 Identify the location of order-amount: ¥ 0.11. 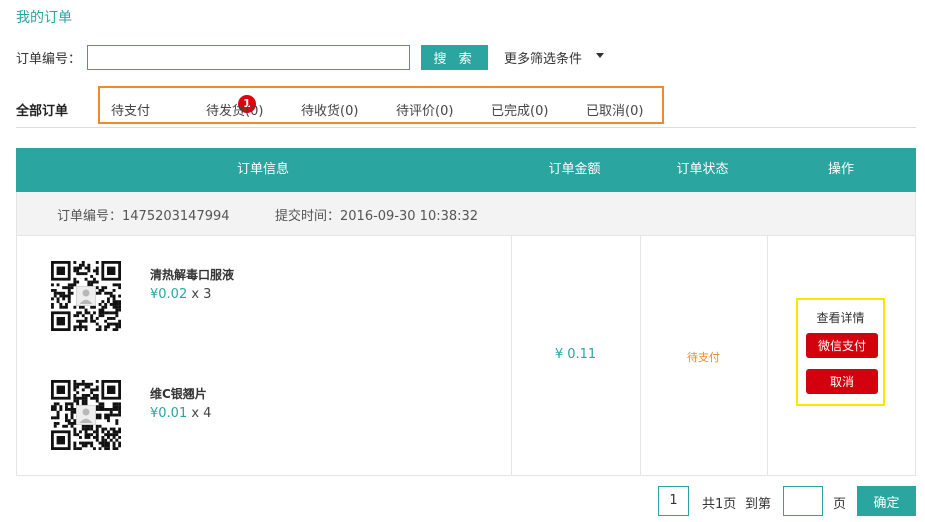
(575, 354).